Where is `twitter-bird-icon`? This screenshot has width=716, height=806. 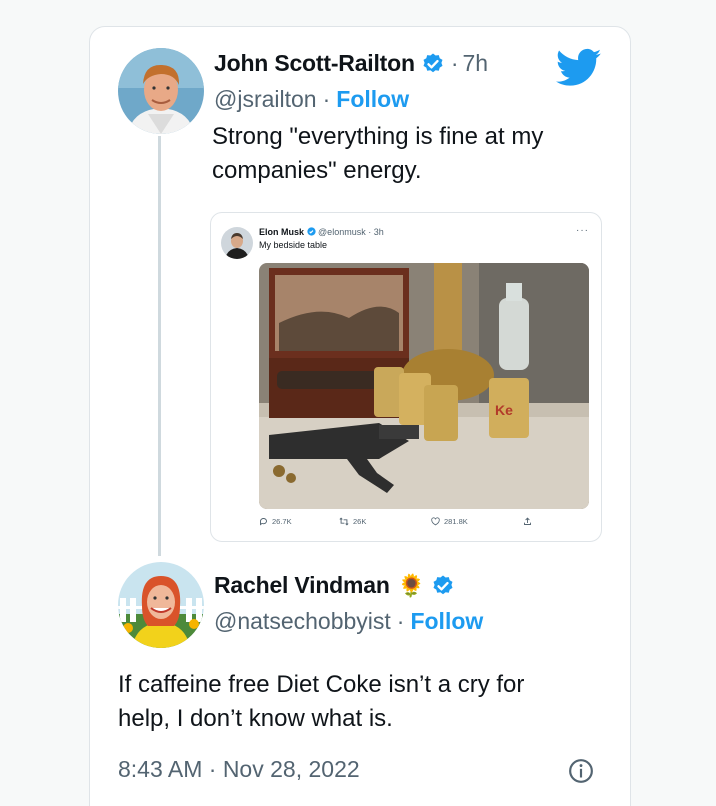 twitter-bird-icon is located at coordinates (578, 68).